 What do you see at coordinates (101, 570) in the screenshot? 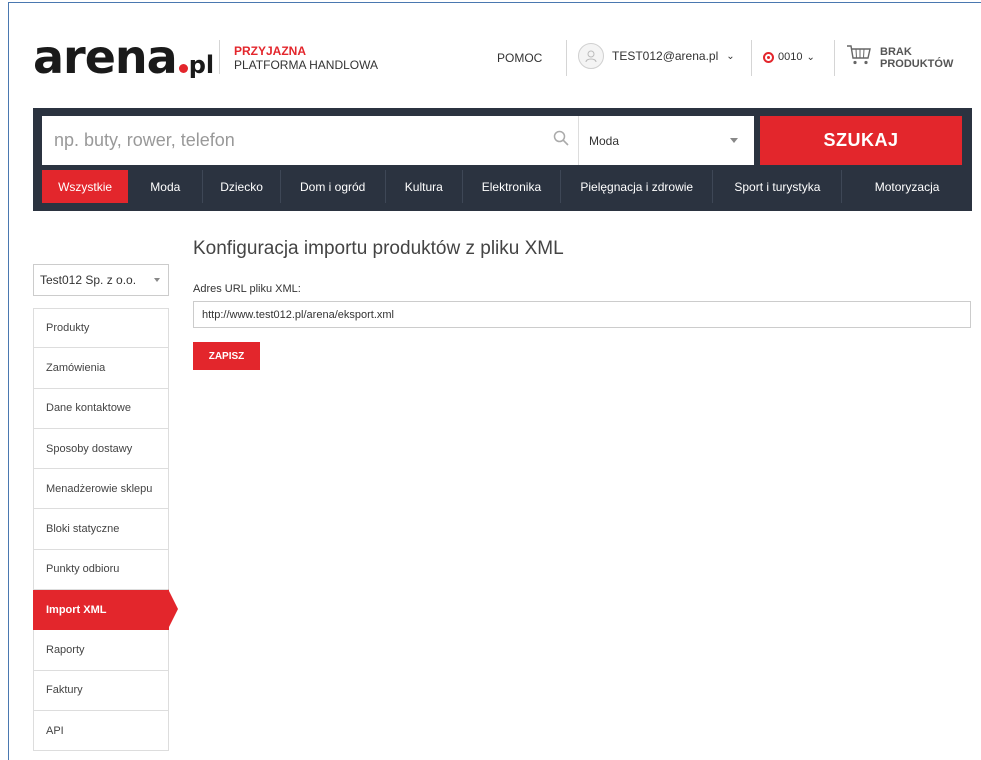
I see `sidebar-item-punkty-odbioru: Punkty odbioru` at bounding box center [101, 570].